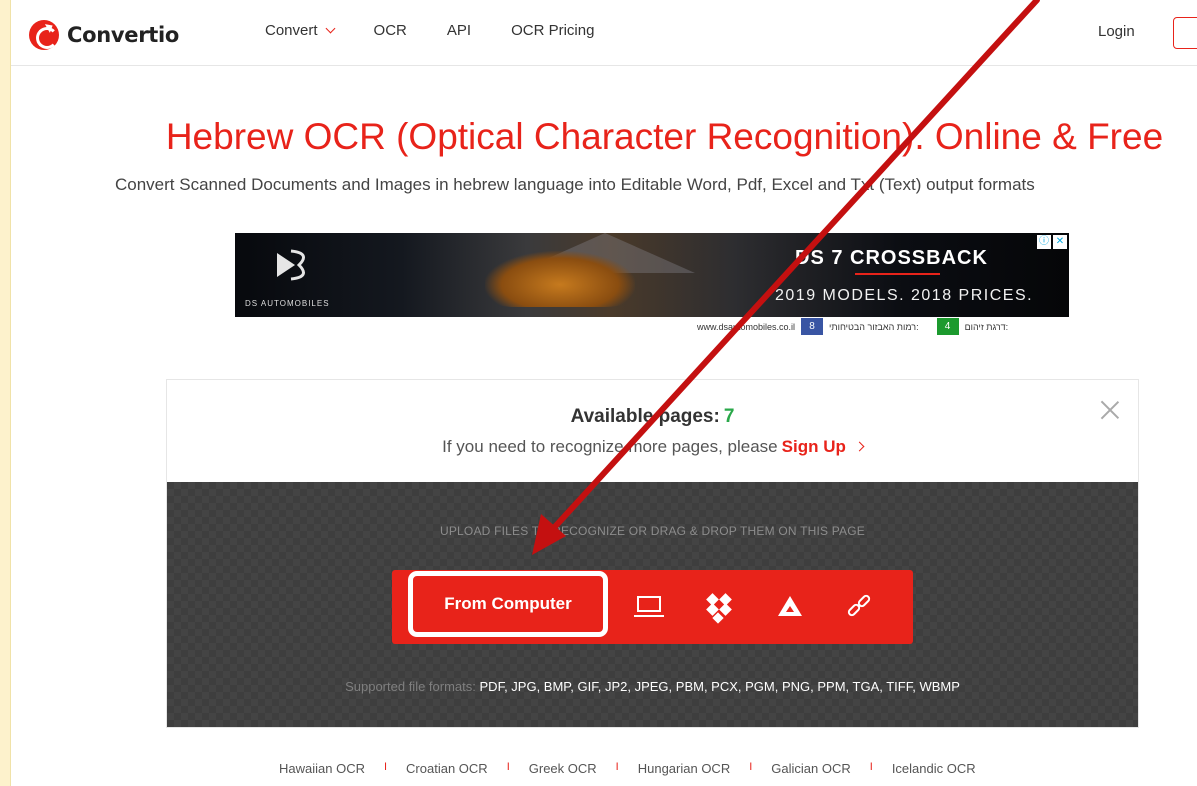 Image resolution: width=1197 pixels, height=786 pixels. Describe the element at coordinates (874, 326) in the screenshot. I see `safety-label: רמות האבזור הבטיחותי:` at that location.